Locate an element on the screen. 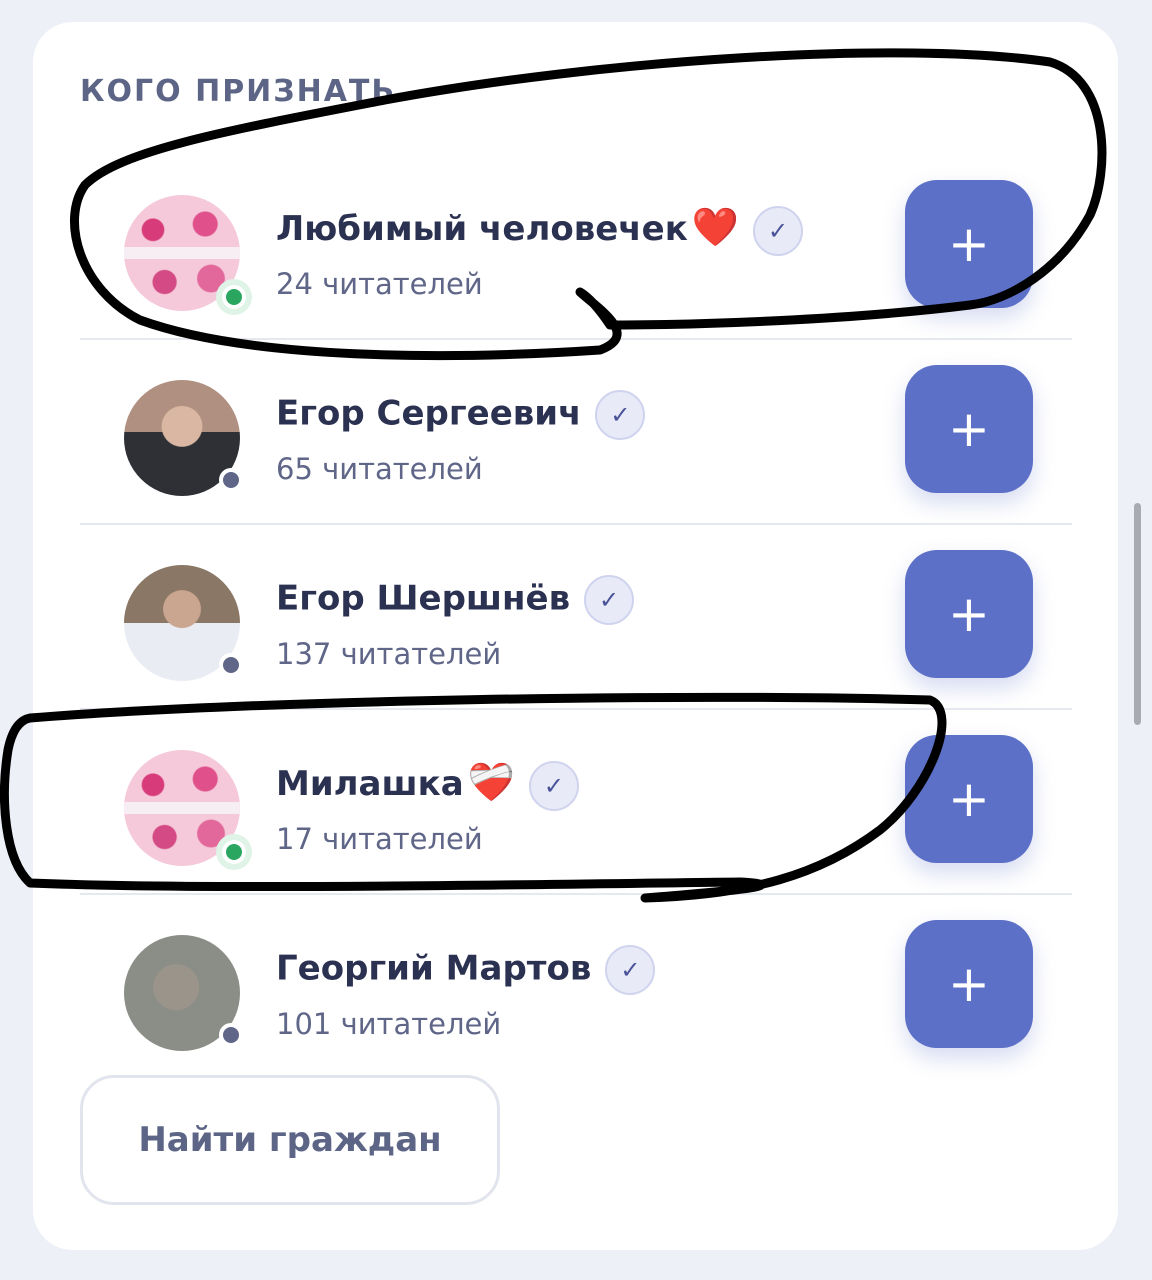 The height and width of the screenshot is (1280, 1152). user-name: Георгий Мартов ✓ is located at coordinates (466, 970).